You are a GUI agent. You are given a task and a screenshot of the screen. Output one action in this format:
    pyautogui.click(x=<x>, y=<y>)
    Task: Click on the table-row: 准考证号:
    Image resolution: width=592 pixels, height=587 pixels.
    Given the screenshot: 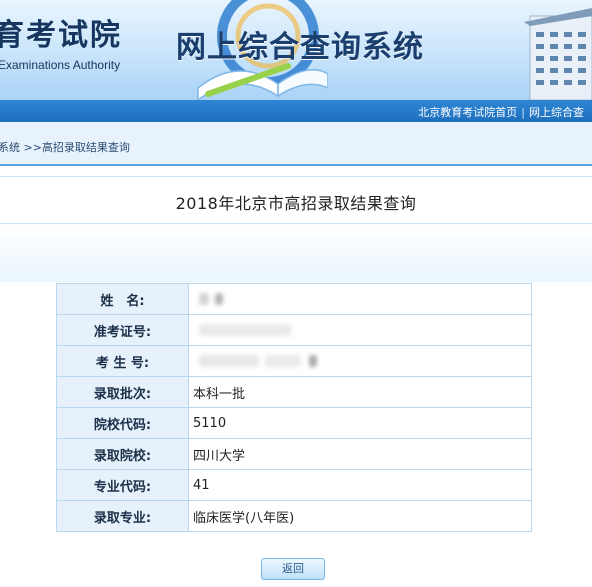 What is the action you would take?
    pyautogui.click(x=294, y=330)
    